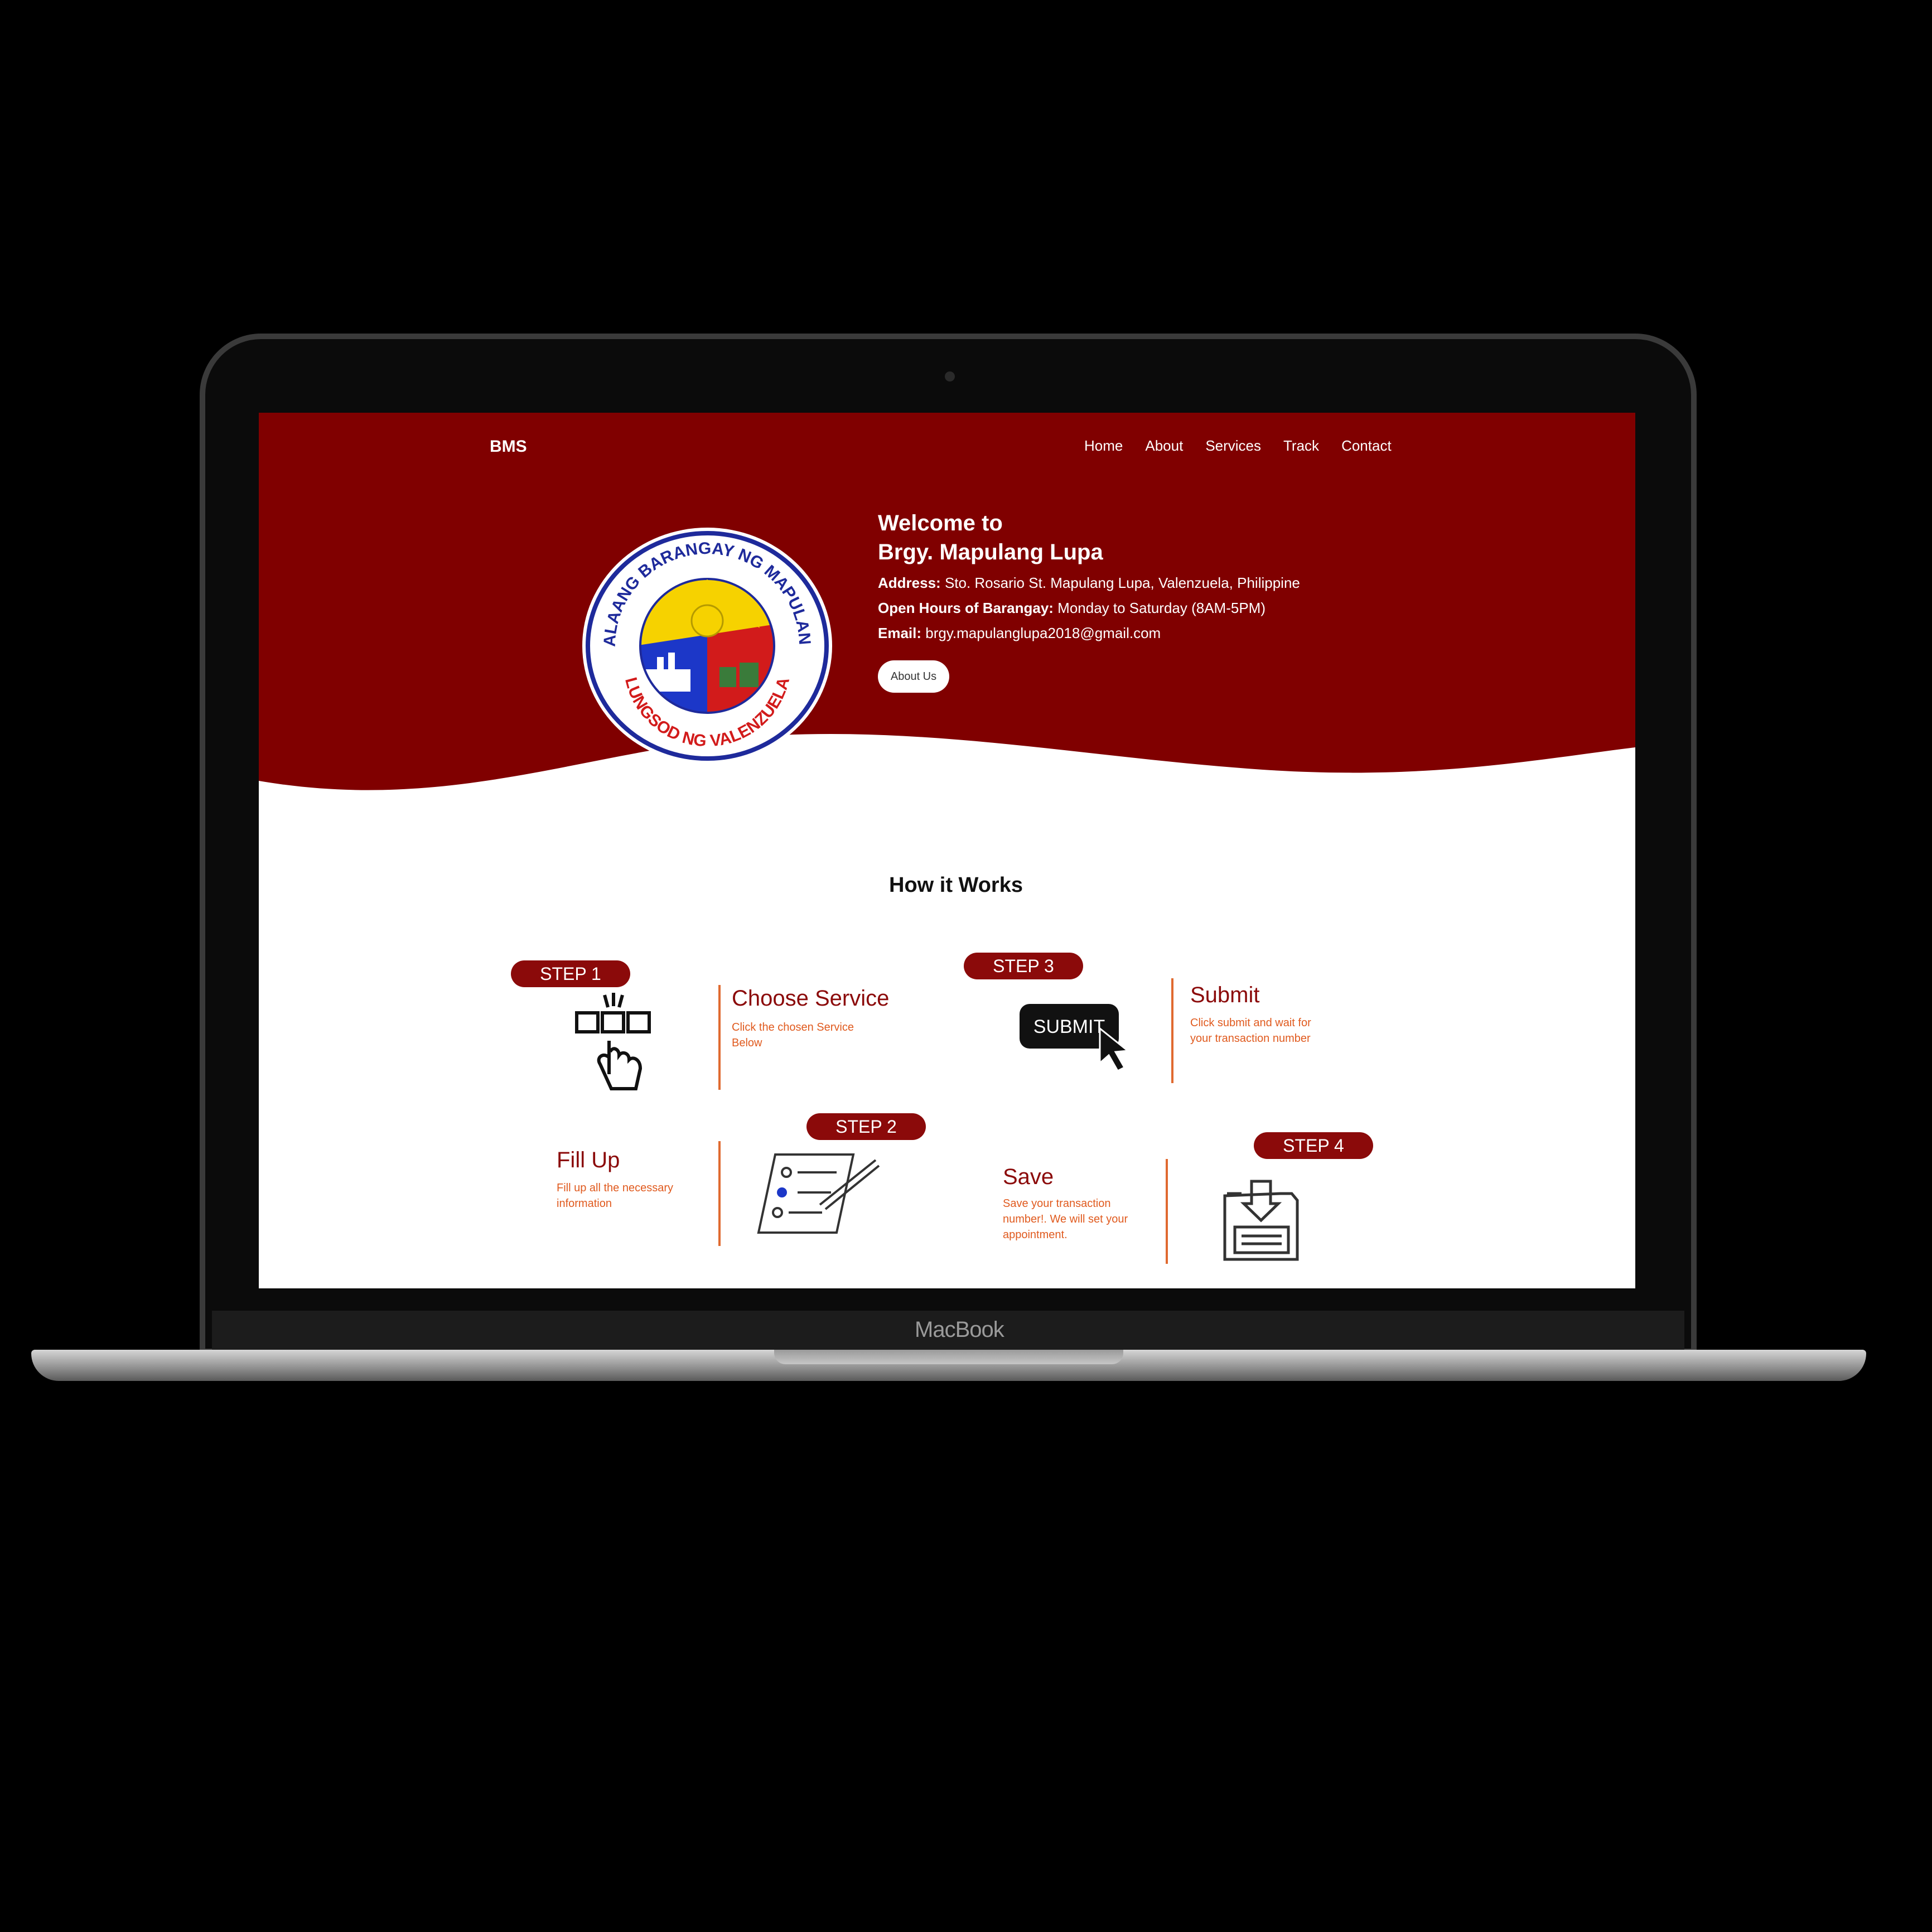 Image resolution: width=1932 pixels, height=1932 pixels. I want to click on submit-button-cursor-icon: SUBMIT, so click(1075, 1038).